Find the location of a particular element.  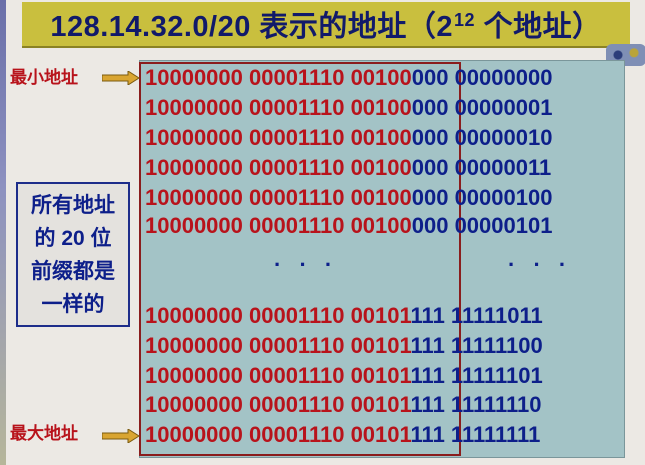

address-host: 000 00000011 is located at coordinates (481, 167).